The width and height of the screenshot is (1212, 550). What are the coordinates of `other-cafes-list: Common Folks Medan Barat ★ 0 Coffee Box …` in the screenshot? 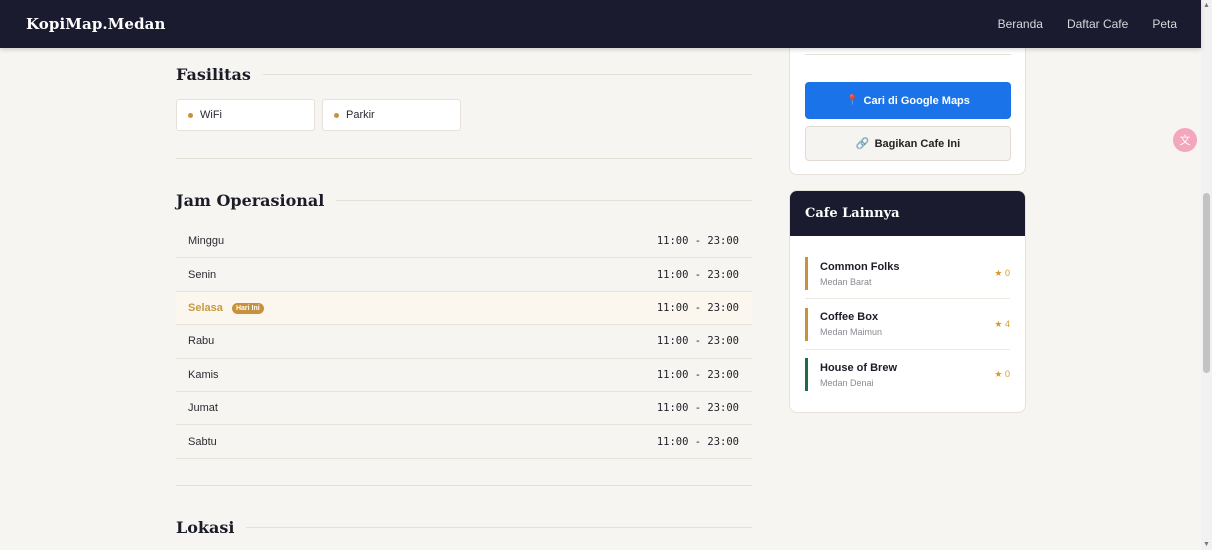 It's located at (907, 313).